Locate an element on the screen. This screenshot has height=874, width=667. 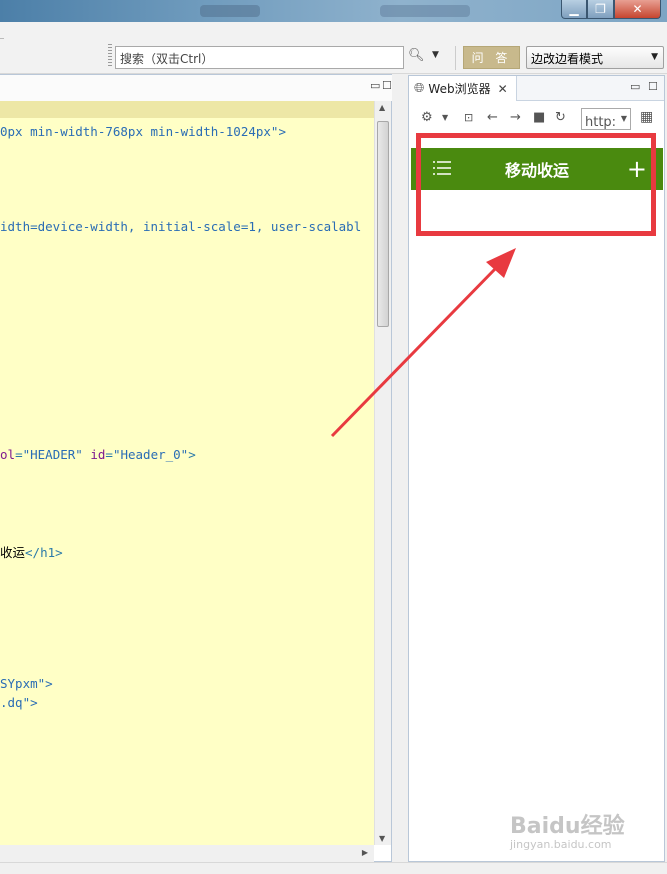
view-mode-select: 边改边看模式 ▼ is located at coordinates (595, 57).